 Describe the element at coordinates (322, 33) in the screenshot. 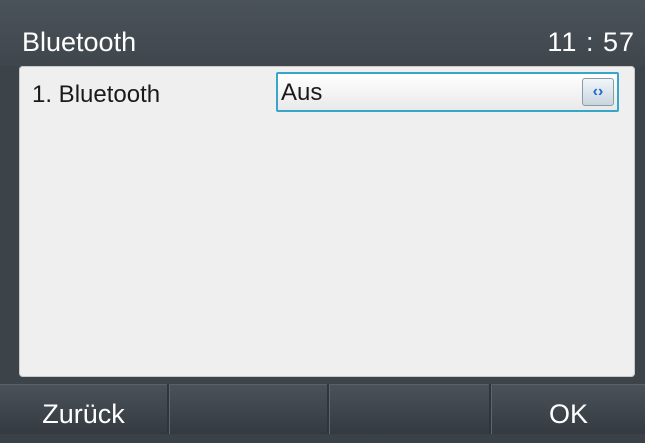

I see `title-bar: Bluetooth 11 : 57` at that location.